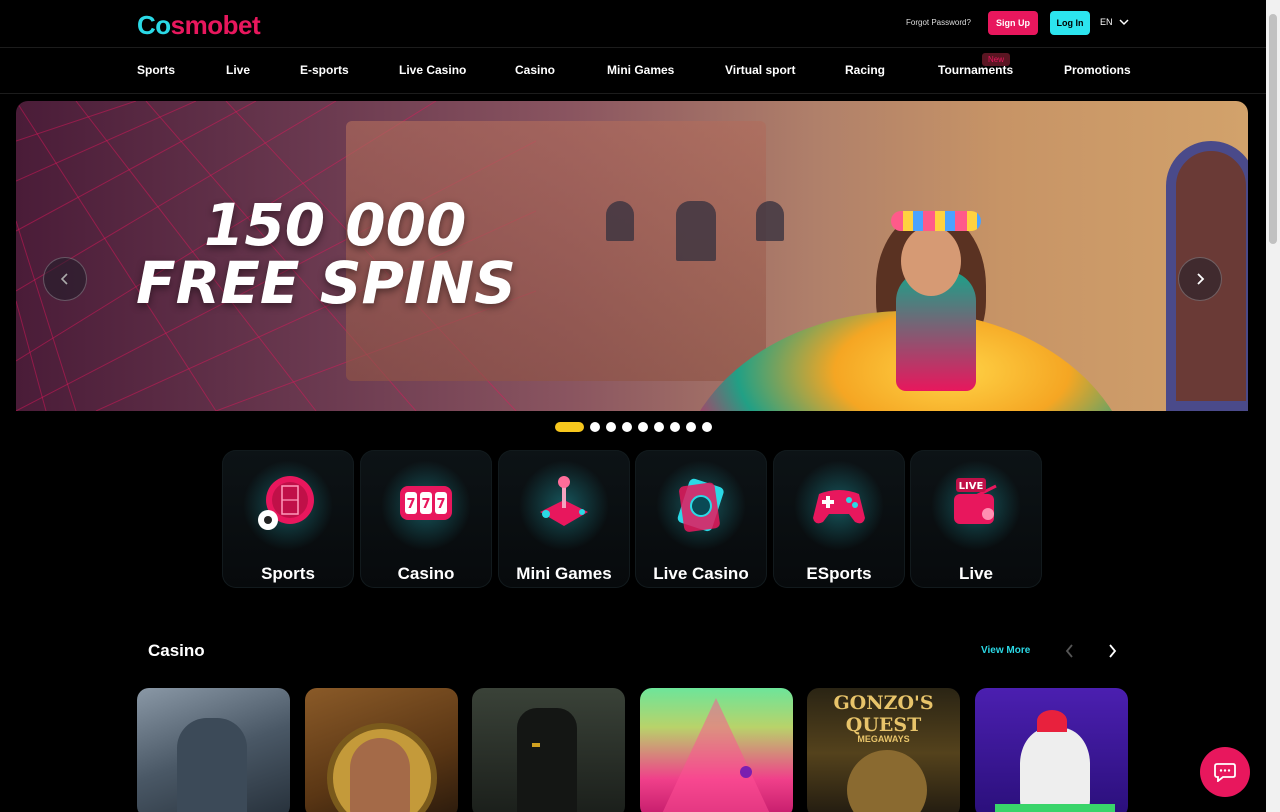 The width and height of the screenshot is (1280, 812). What do you see at coordinates (760, 70) in the screenshot?
I see `nav-item-virtual-sport: Virtual sport` at bounding box center [760, 70].